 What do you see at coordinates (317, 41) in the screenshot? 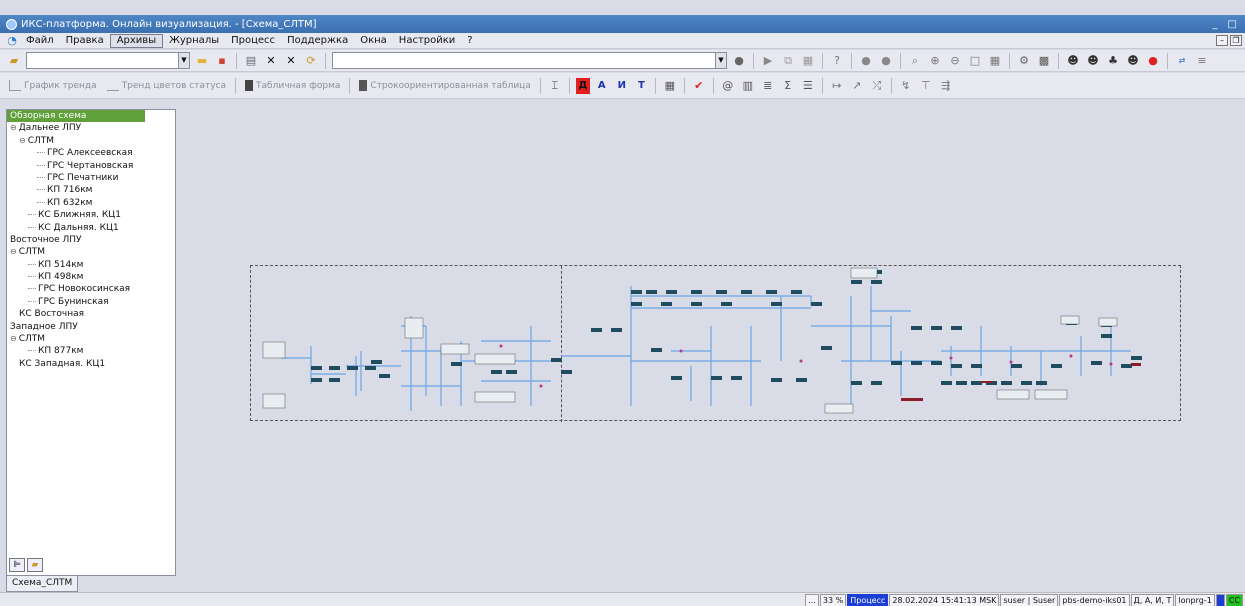
I see `menu-support: Поддержка` at bounding box center [317, 41].